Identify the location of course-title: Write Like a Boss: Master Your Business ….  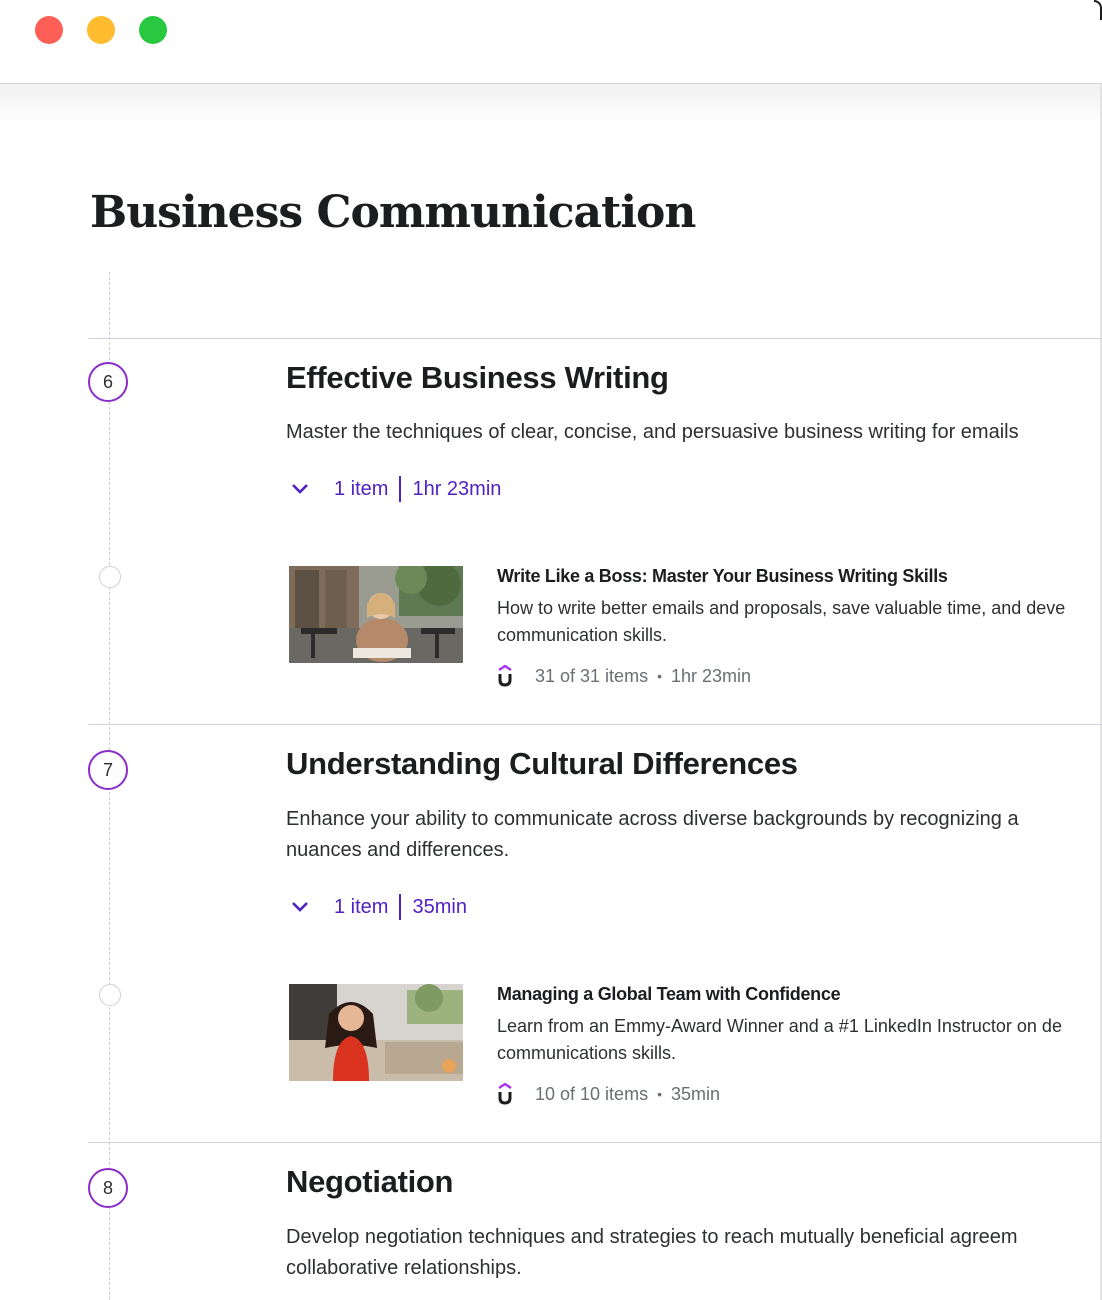
(722, 576).